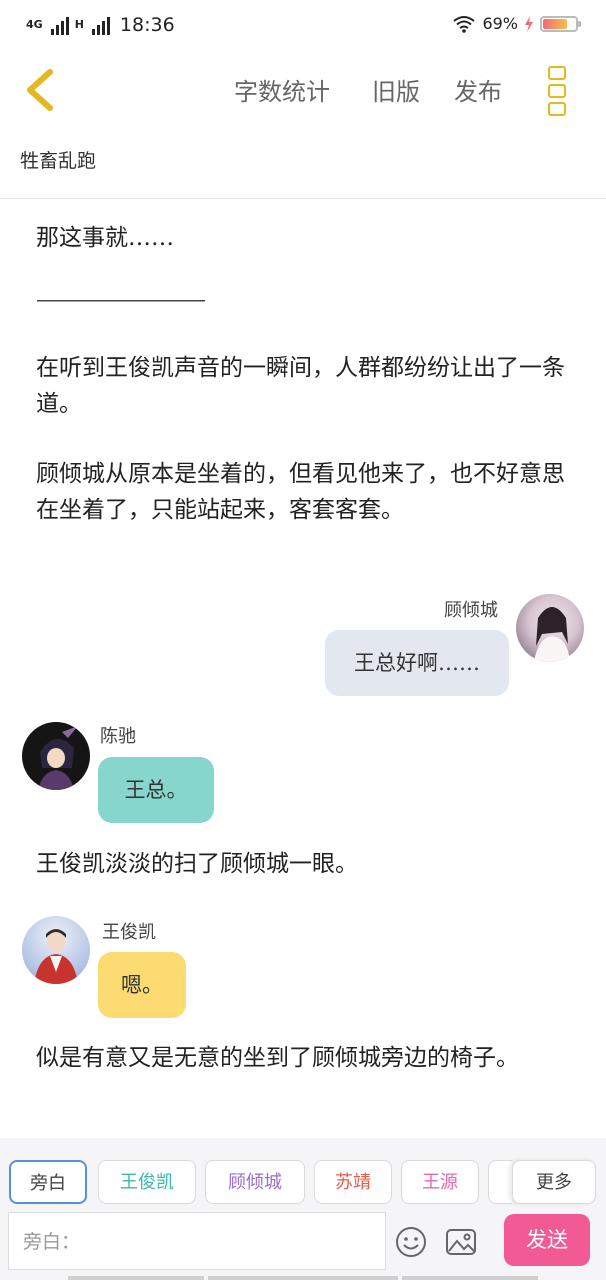  What do you see at coordinates (478, 89) in the screenshot?
I see `publish-button: 发布` at bounding box center [478, 89].